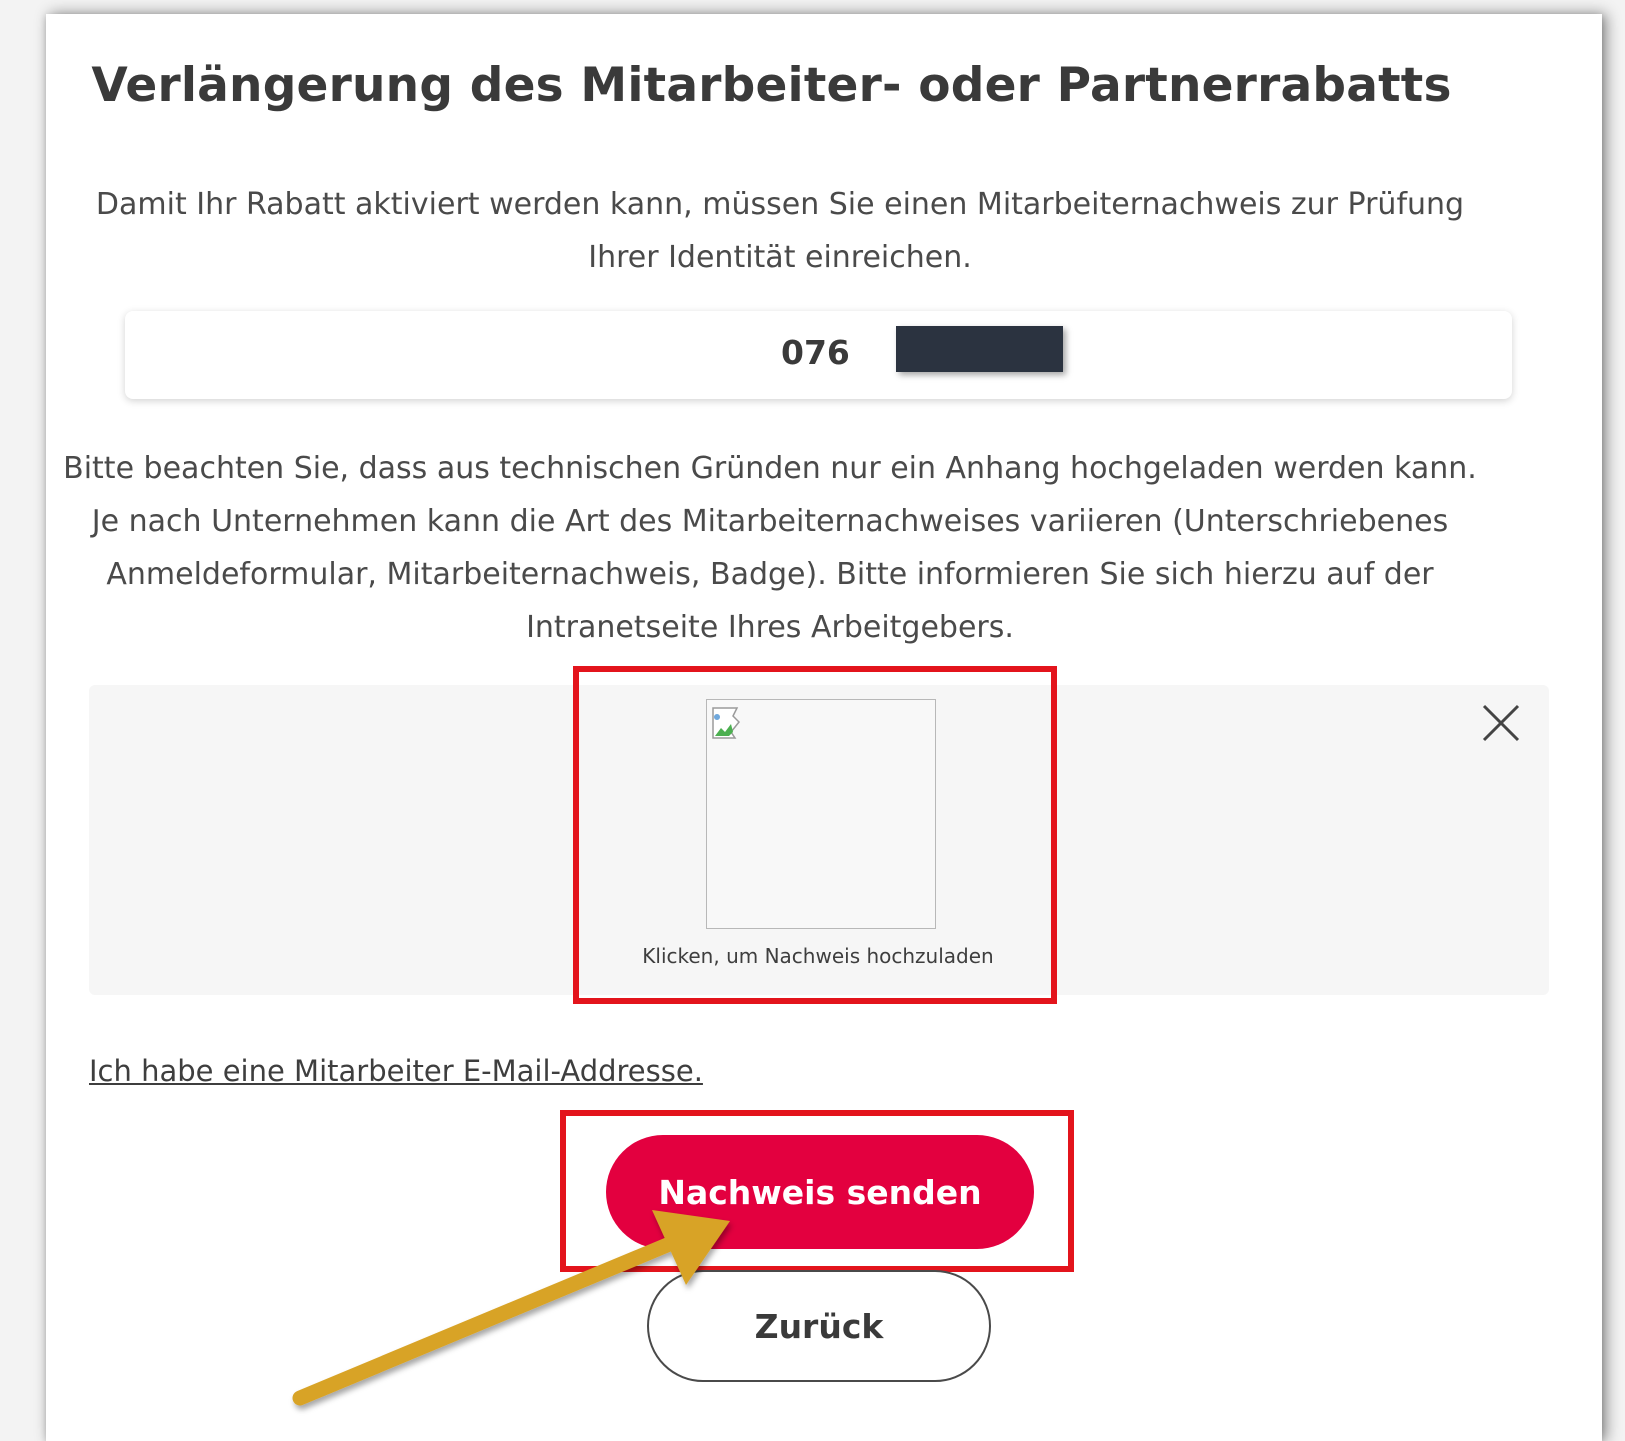 The width and height of the screenshot is (1625, 1441). What do you see at coordinates (817, 1191) in the screenshot?
I see `highlight-send-button` at bounding box center [817, 1191].